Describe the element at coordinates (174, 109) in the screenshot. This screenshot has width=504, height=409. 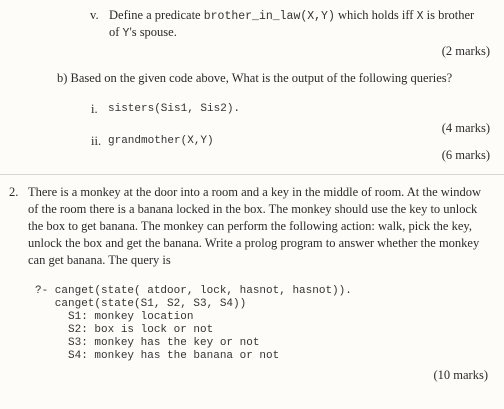
I see `query-sisters: sisters(Sis1, Sis2).` at that location.